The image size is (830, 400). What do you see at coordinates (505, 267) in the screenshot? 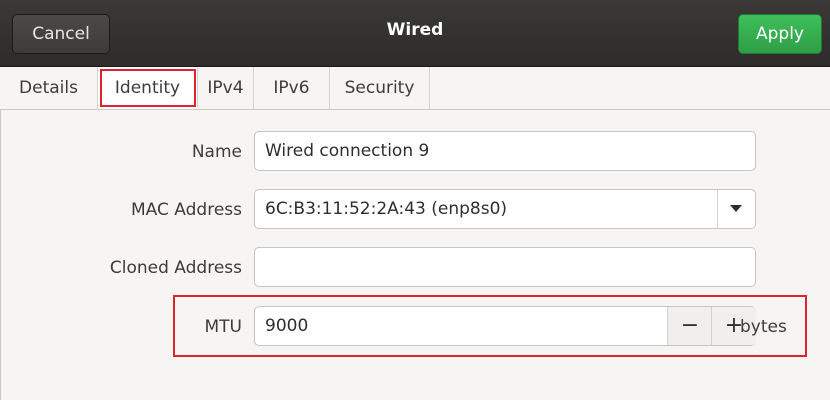
I see `cloned-address-field` at bounding box center [505, 267].